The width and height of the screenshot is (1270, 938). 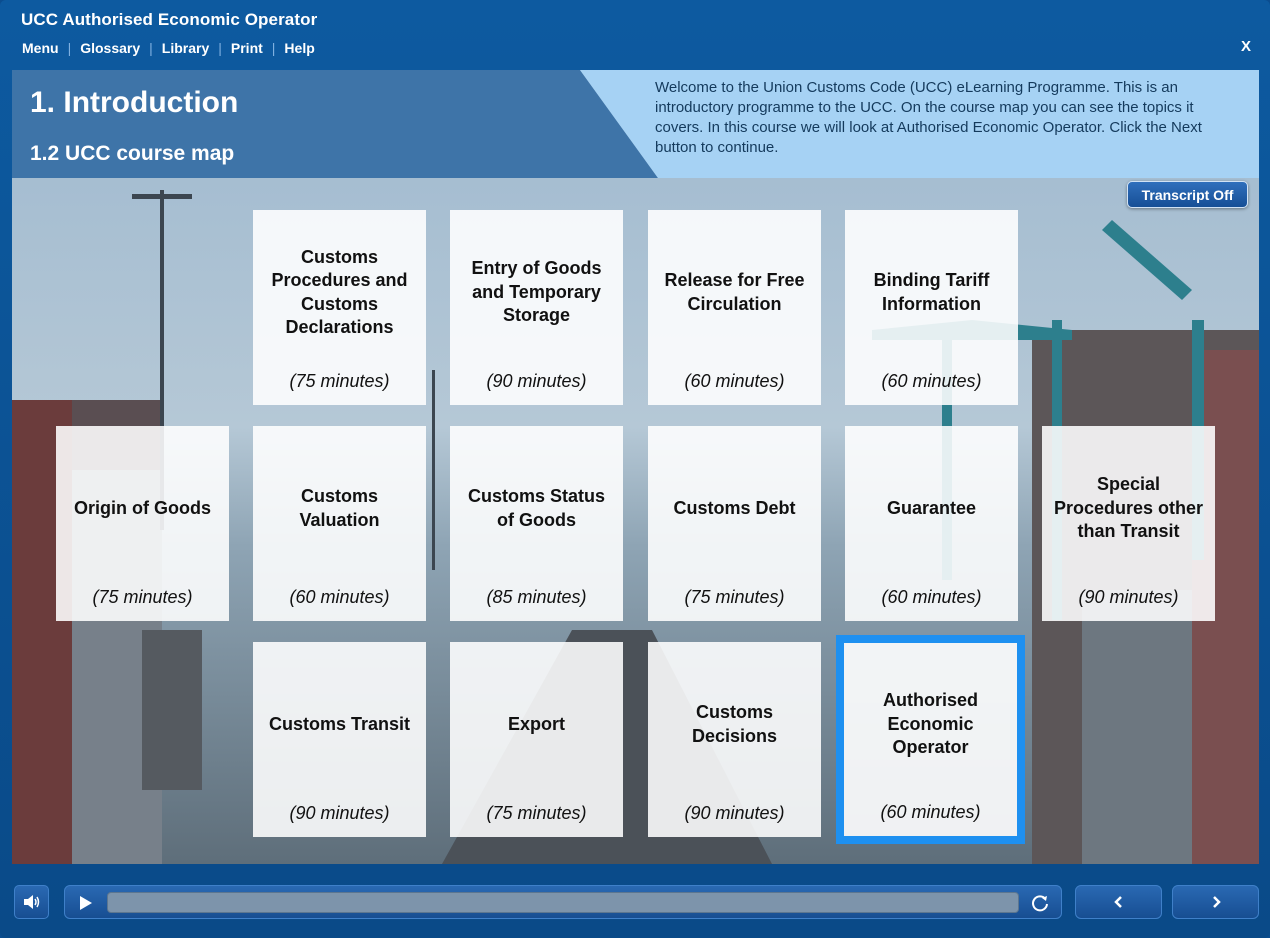 I want to click on course-tile-title: Customs Debt, so click(x=734, y=507).